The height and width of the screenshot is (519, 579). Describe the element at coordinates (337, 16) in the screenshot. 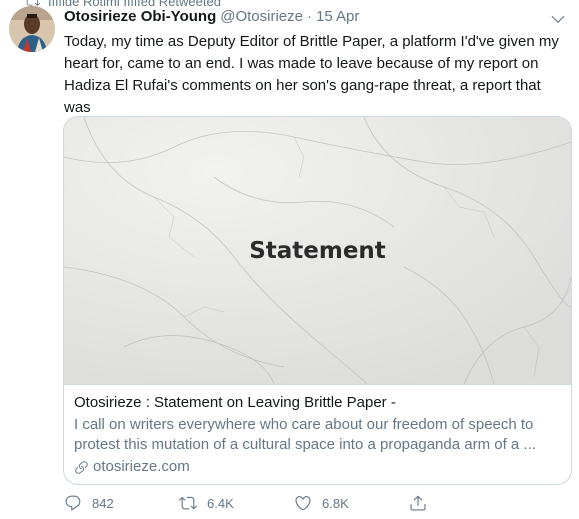

I see `tweet-timestamp: 15 Apr` at that location.